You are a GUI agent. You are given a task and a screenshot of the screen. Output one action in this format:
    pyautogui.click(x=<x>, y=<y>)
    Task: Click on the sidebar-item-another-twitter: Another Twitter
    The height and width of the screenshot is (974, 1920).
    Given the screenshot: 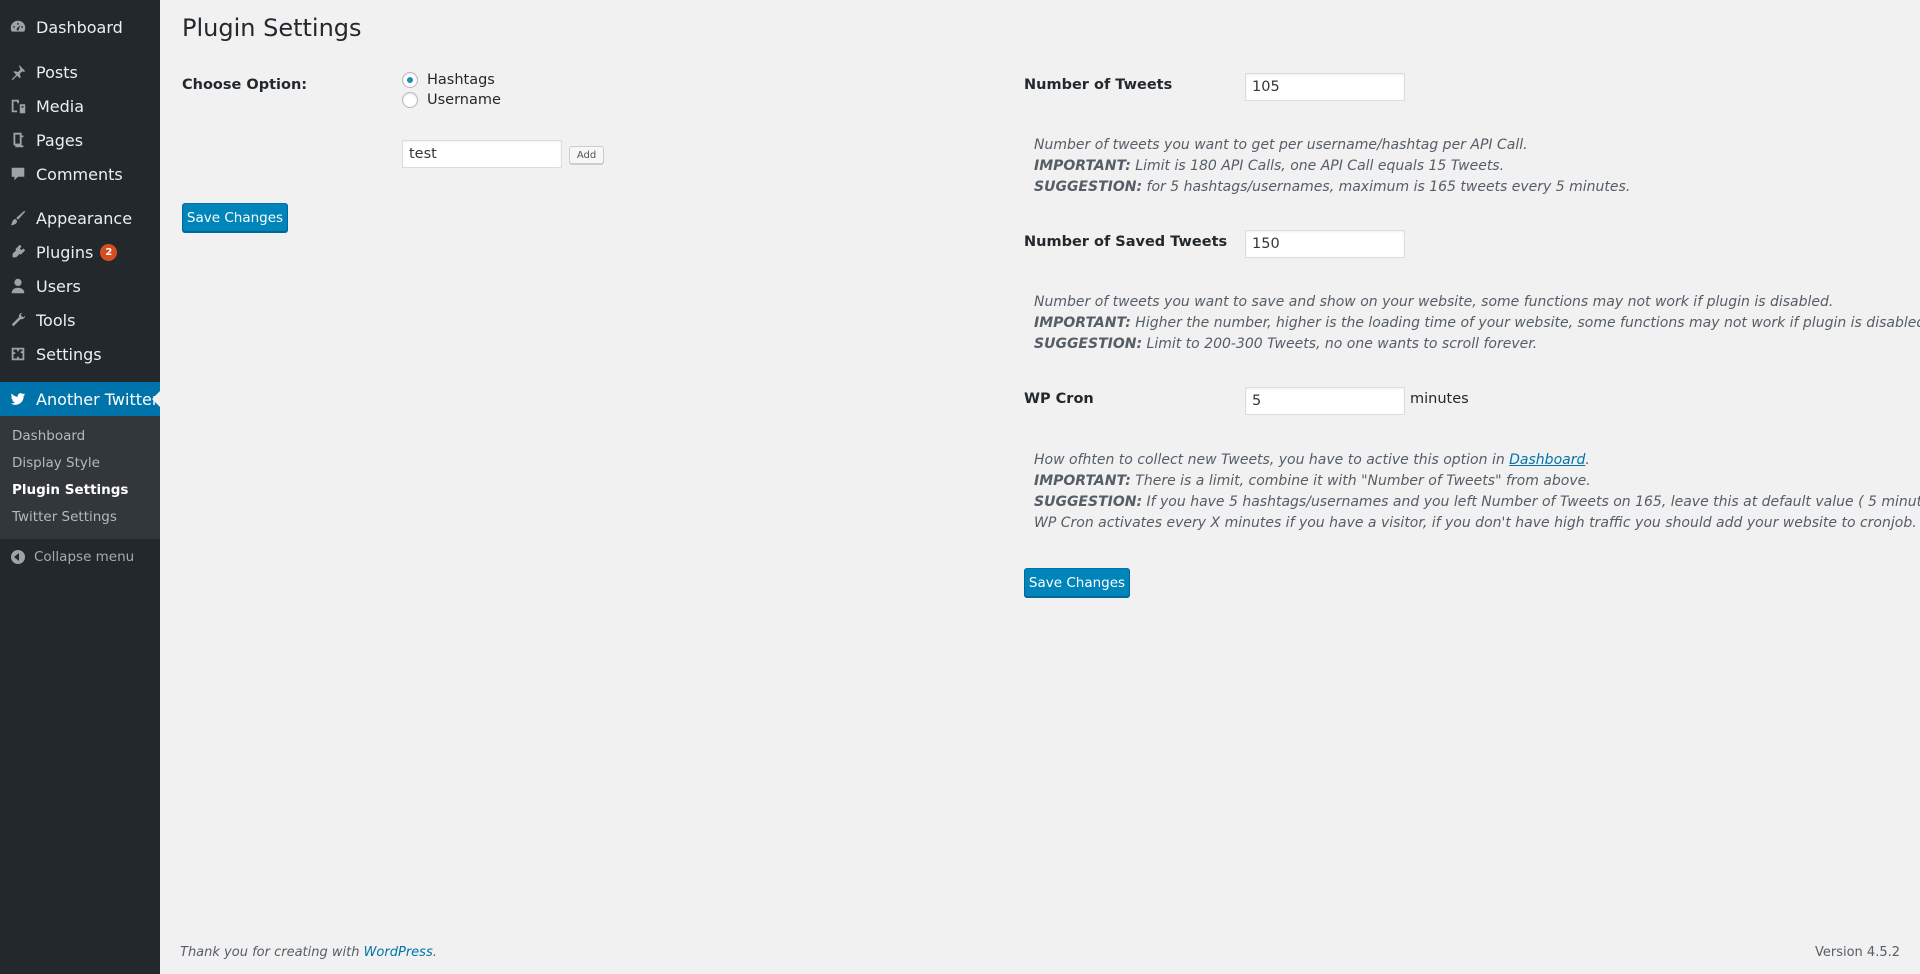 What is the action you would take?
    pyautogui.click(x=80, y=399)
    